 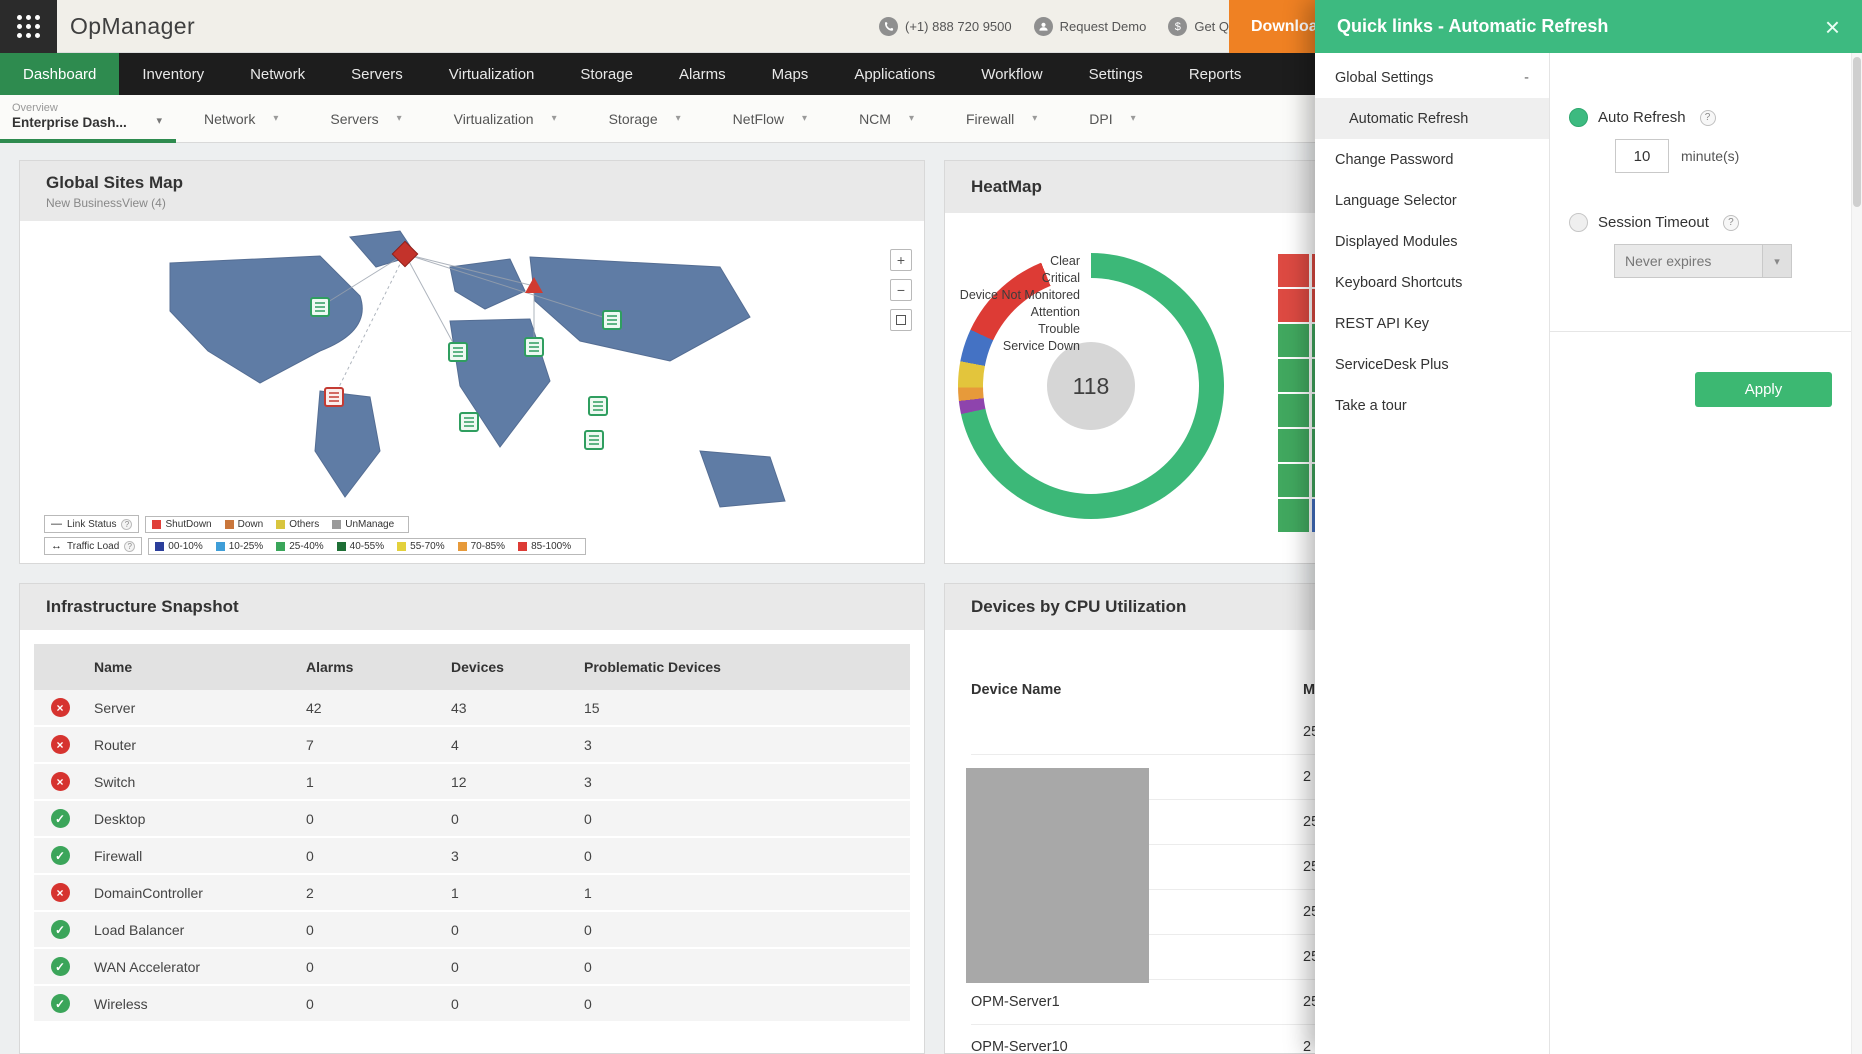 What do you see at coordinates (60, 1003) in the screenshot?
I see `status-cell: ✓` at bounding box center [60, 1003].